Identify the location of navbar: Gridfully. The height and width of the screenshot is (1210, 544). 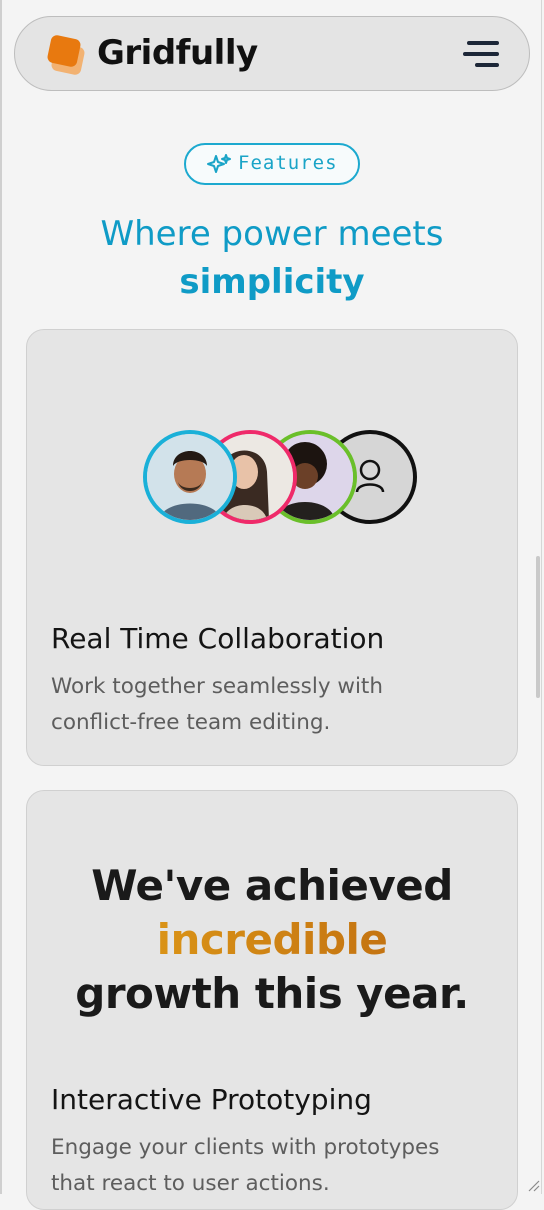
(272, 53).